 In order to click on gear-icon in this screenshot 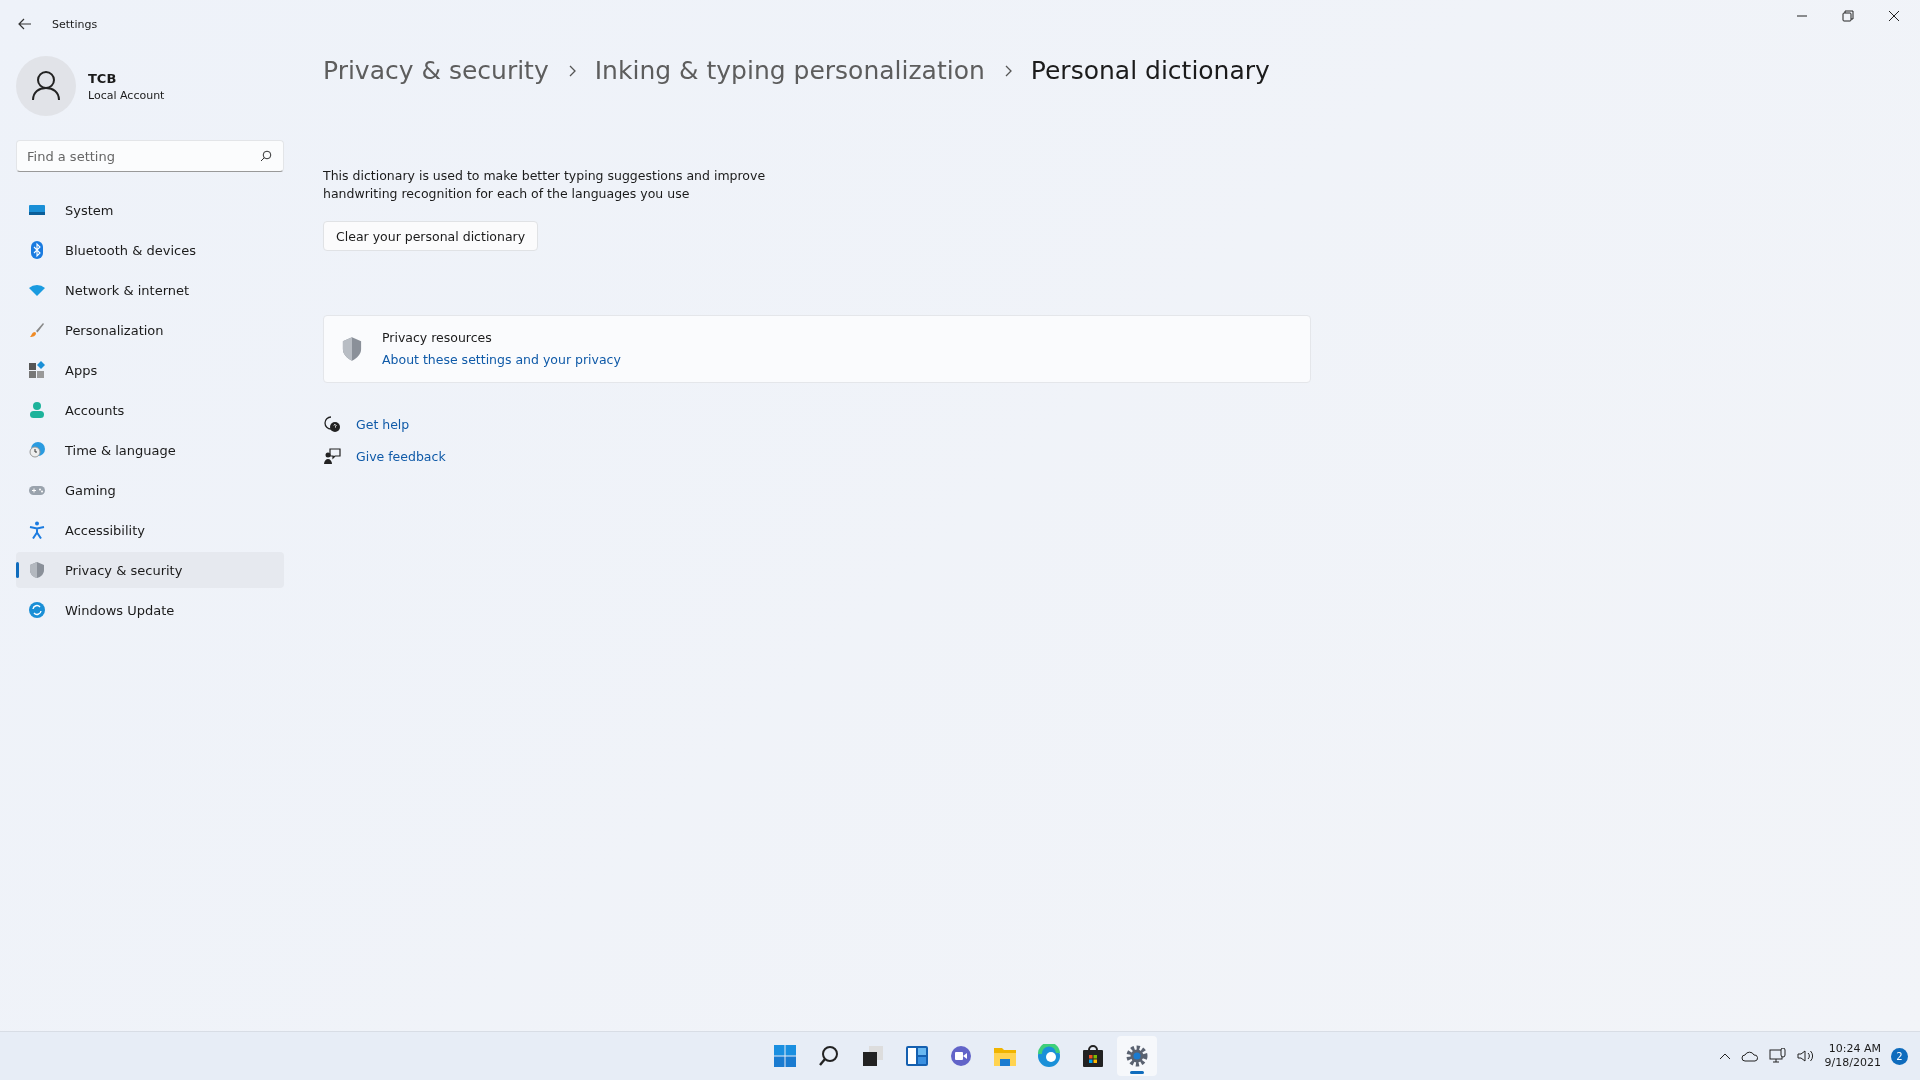, I will do `click(1137, 1056)`.